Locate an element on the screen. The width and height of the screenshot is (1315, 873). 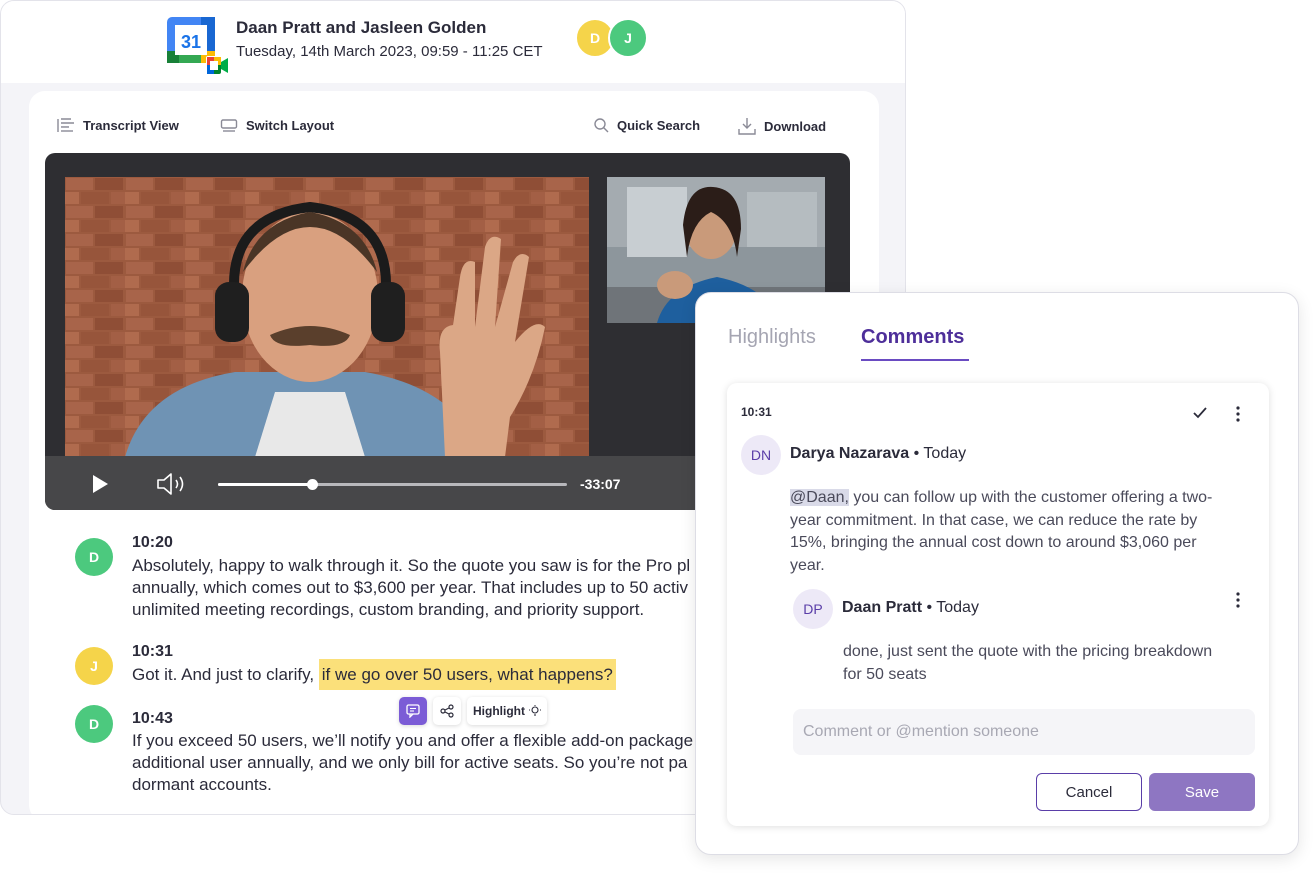
commenter-avatar: DN is located at coordinates (761, 455).